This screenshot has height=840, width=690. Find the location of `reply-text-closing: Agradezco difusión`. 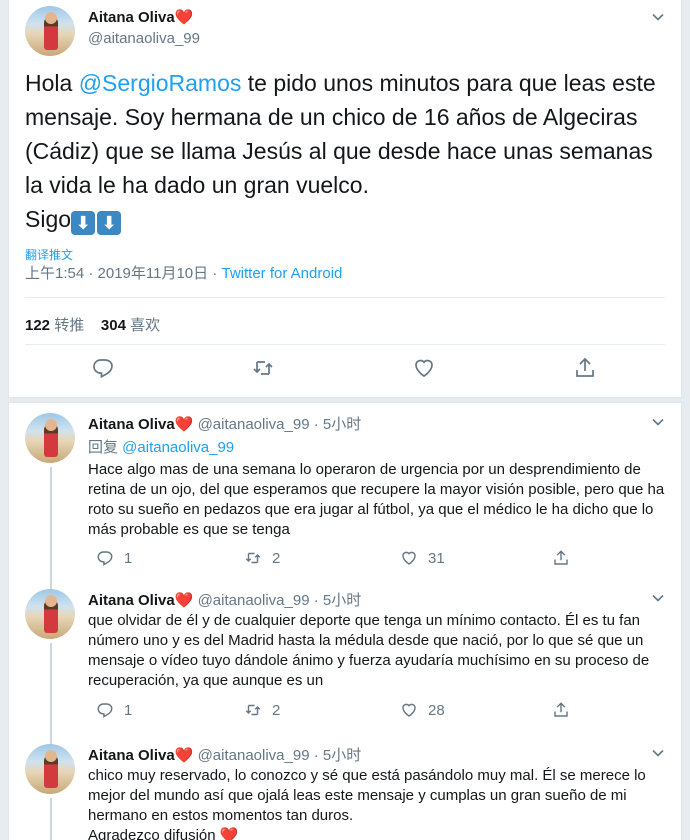

reply-text-closing: Agradezco difusión is located at coordinates (154, 833).